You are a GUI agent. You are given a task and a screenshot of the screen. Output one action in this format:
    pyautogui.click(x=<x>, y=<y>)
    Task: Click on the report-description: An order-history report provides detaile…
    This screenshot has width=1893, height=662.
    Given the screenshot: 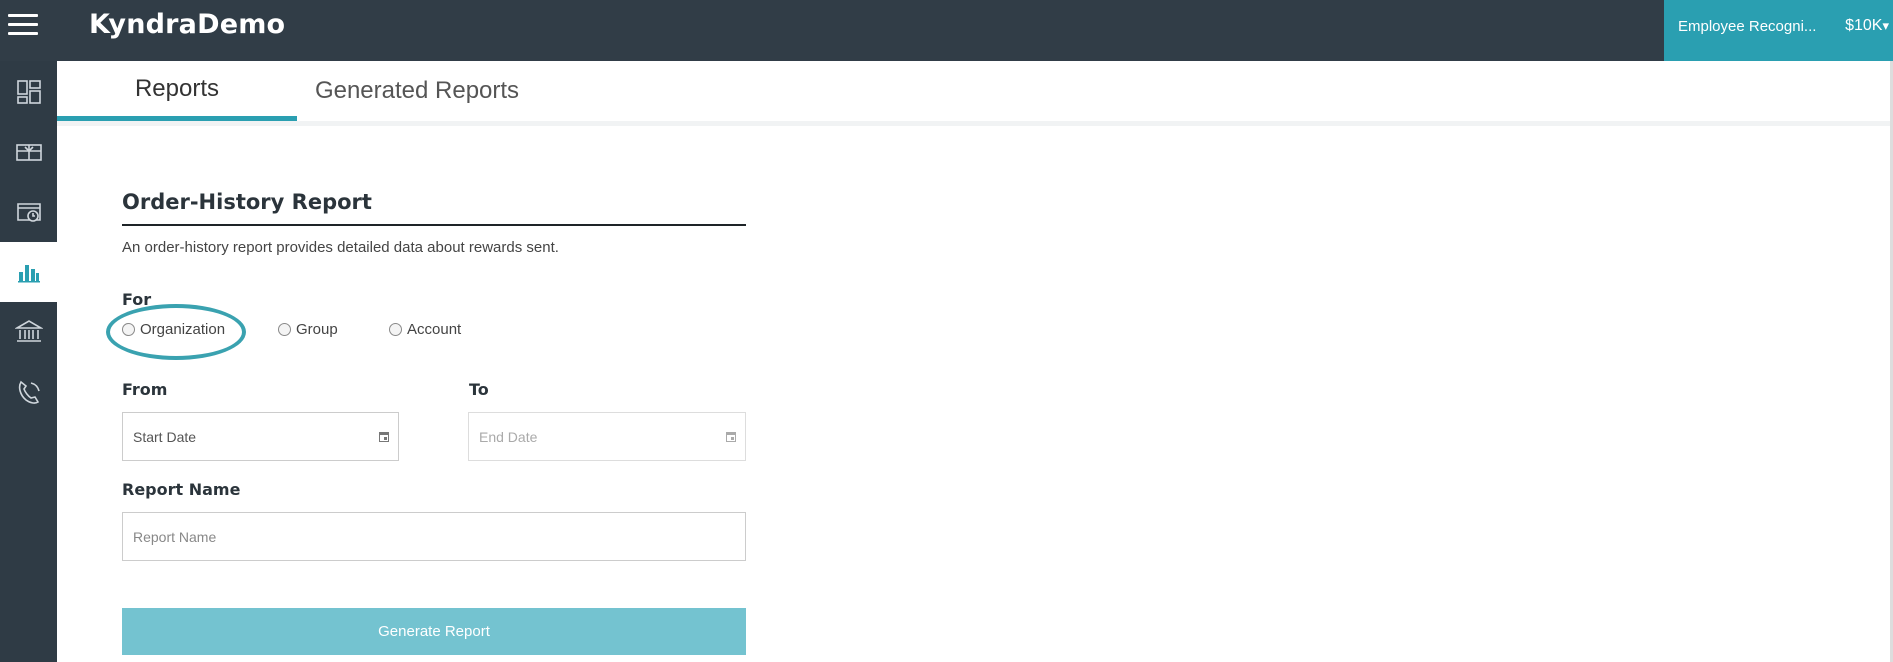 What is the action you would take?
    pyautogui.click(x=340, y=247)
    